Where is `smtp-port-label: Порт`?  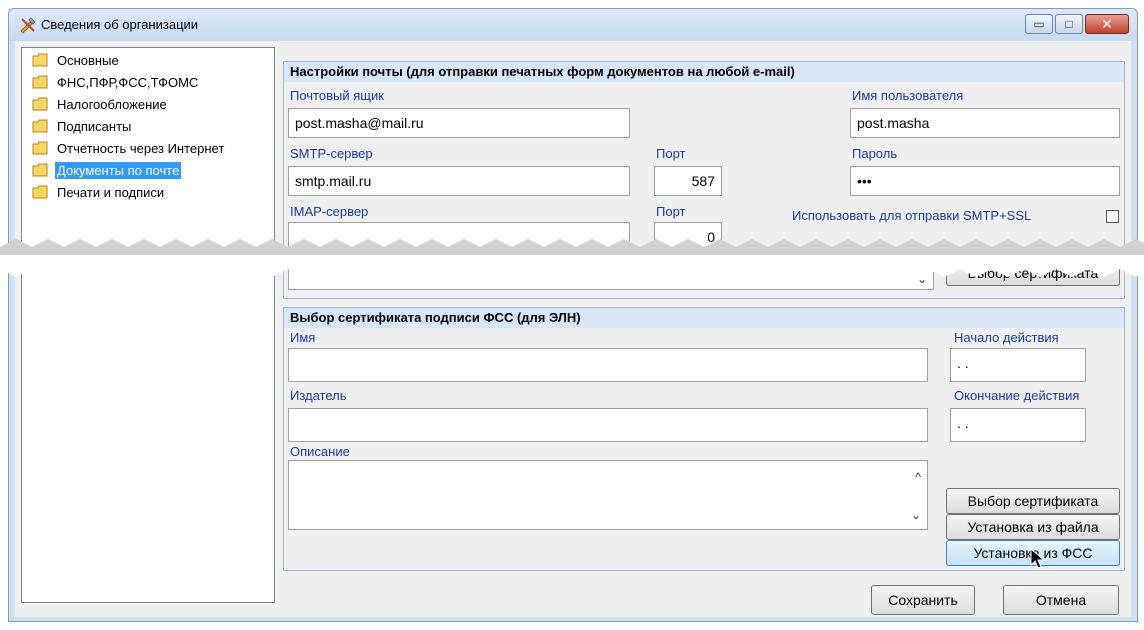 smtp-port-label: Порт is located at coordinates (671, 153).